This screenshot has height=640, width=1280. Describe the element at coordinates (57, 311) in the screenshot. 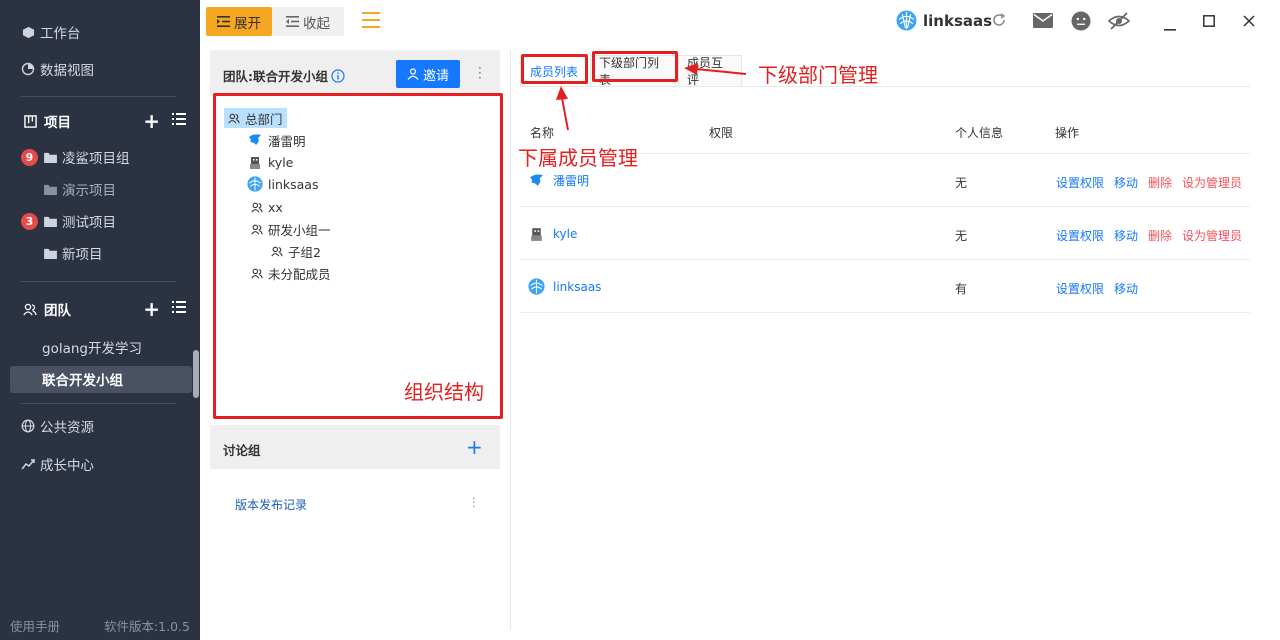

I see `sidebar-section-label: 团队` at that location.